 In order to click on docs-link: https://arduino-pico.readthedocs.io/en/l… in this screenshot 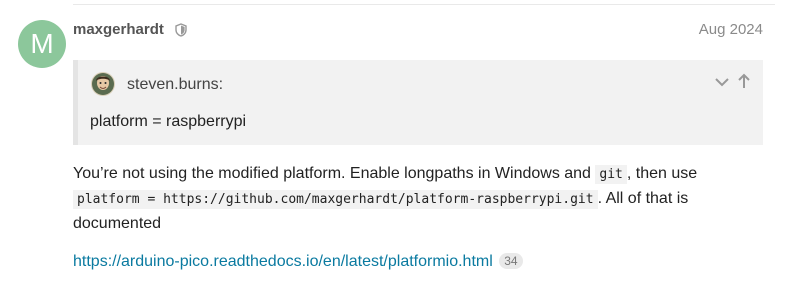, I will do `click(283, 261)`.